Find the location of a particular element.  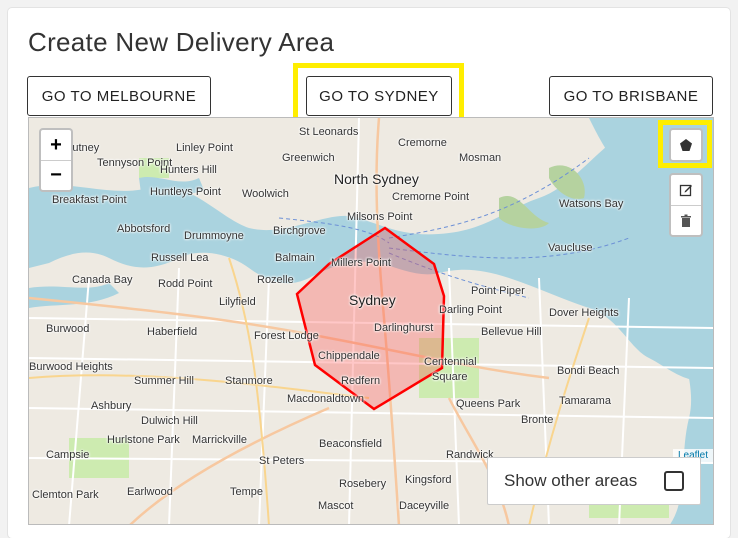

map-label: Hunters Hill is located at coordinates (188, 170).